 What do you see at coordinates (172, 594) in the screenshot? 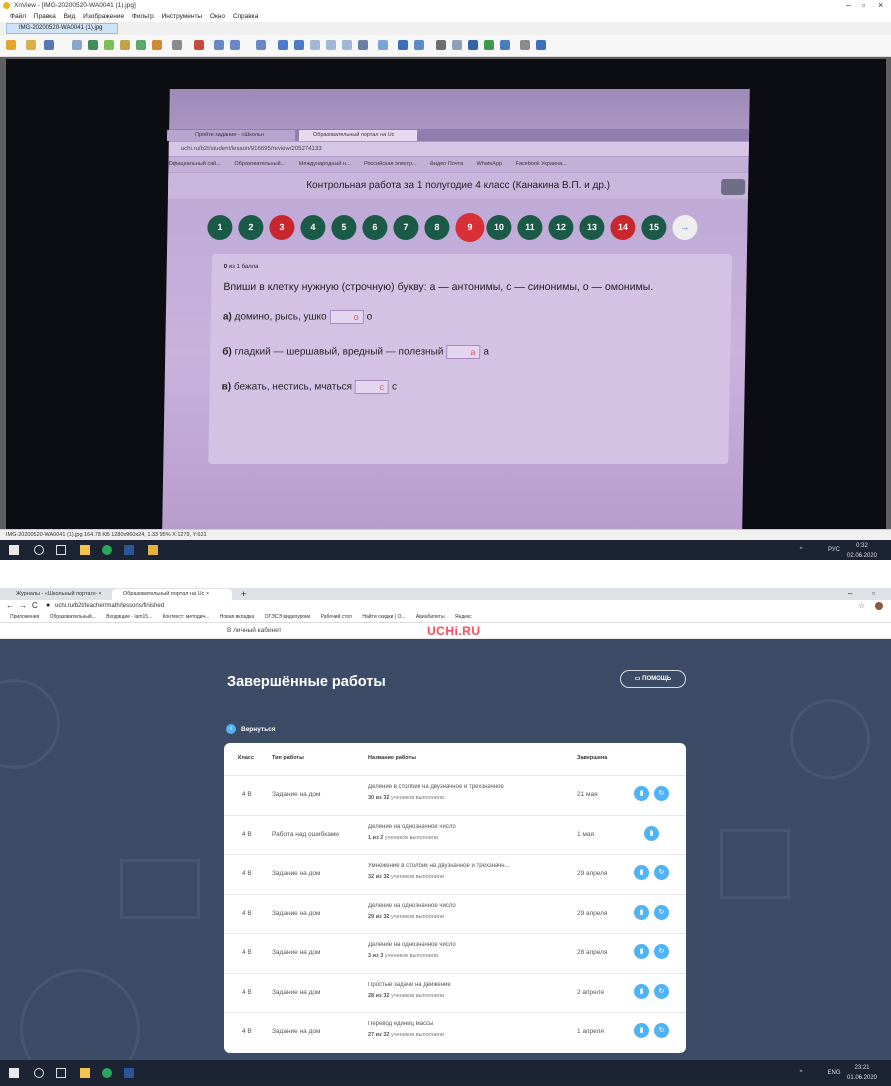
I see `chrome-tab-uchi: Образовательный портал на Uc ×` at bounding box center [172, 594].